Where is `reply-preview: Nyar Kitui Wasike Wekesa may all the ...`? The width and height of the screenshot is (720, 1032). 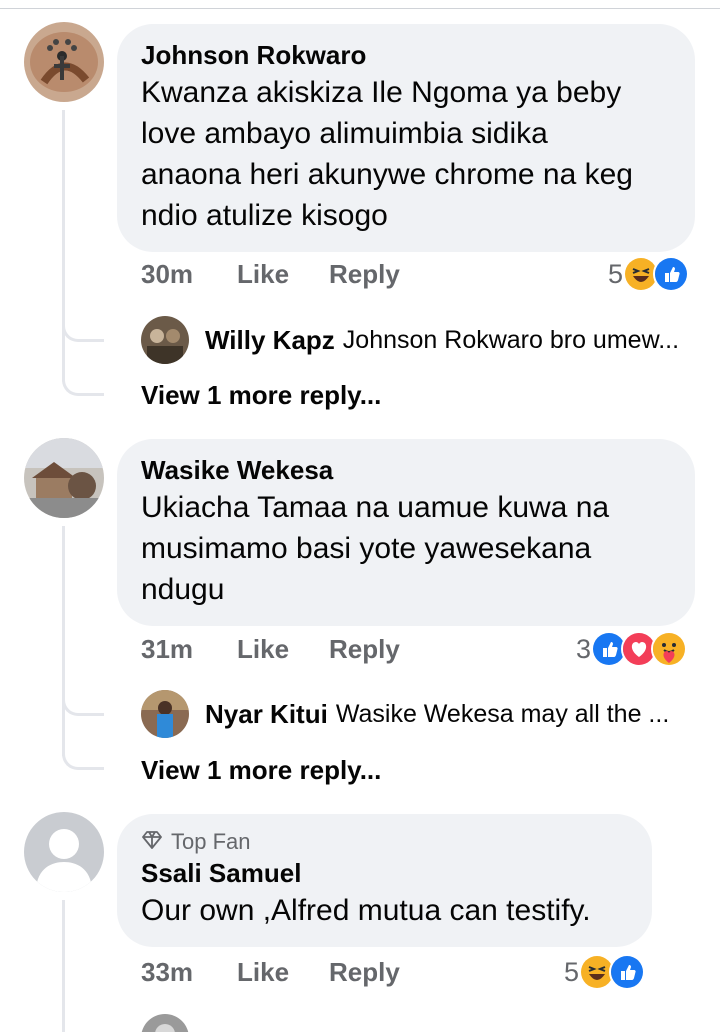 reply-preview: Nyar Kitui Wasike Wekesa may all the ... is located at coordinates (405, 714).